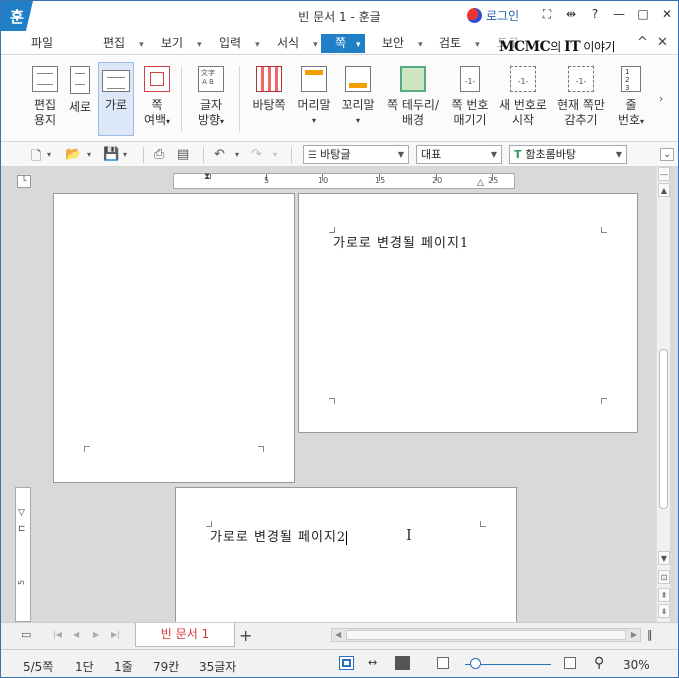  What do you see at coordinates (523, 99) in the screenshot?
I see `new-number-button: 새 번호로 시작` at bounding box center [523, 99].